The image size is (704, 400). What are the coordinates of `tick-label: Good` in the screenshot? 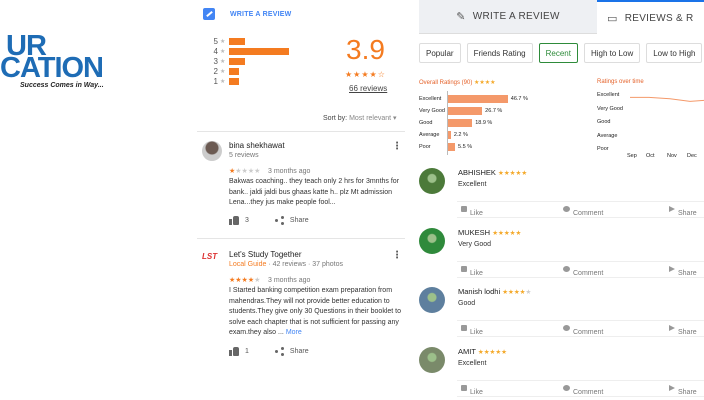 It's located at (604, 122).